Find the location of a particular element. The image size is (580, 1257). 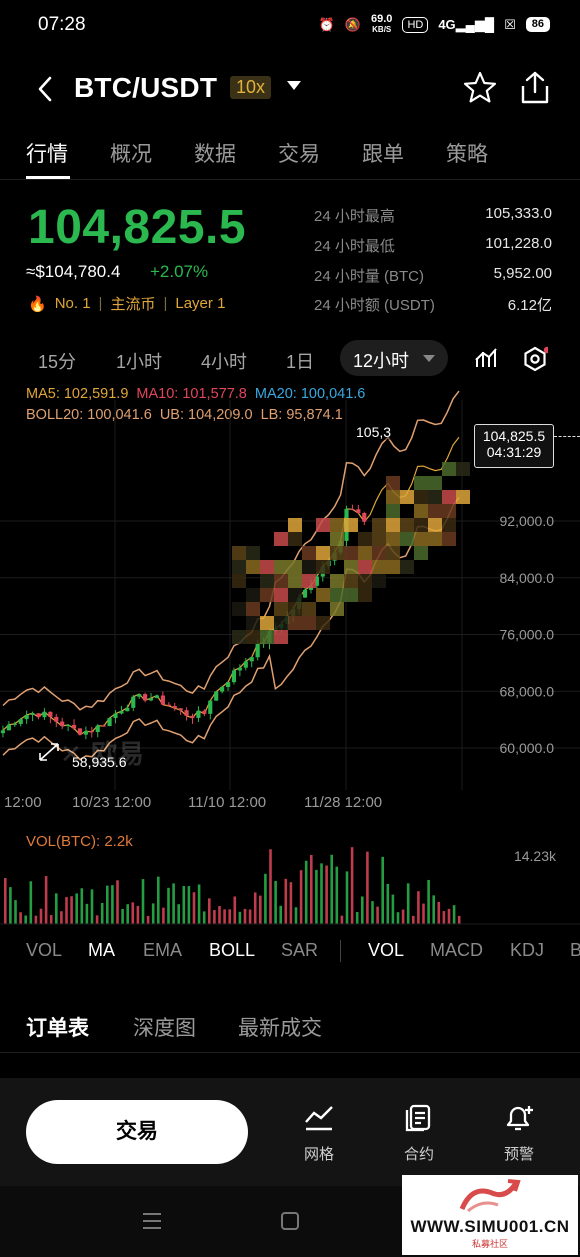

y-tick-label: 76,000.0 is located at coordinates (527, 635).